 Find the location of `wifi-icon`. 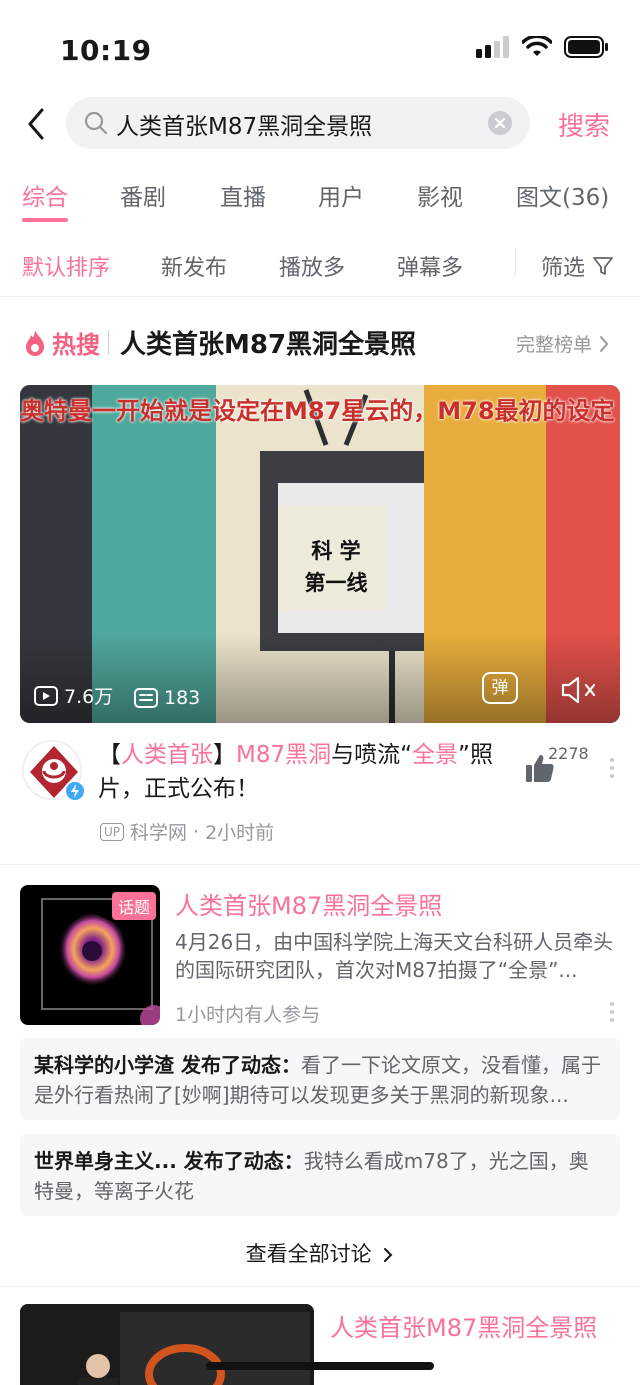

wifi-icon is located at coordinates (537, 46).